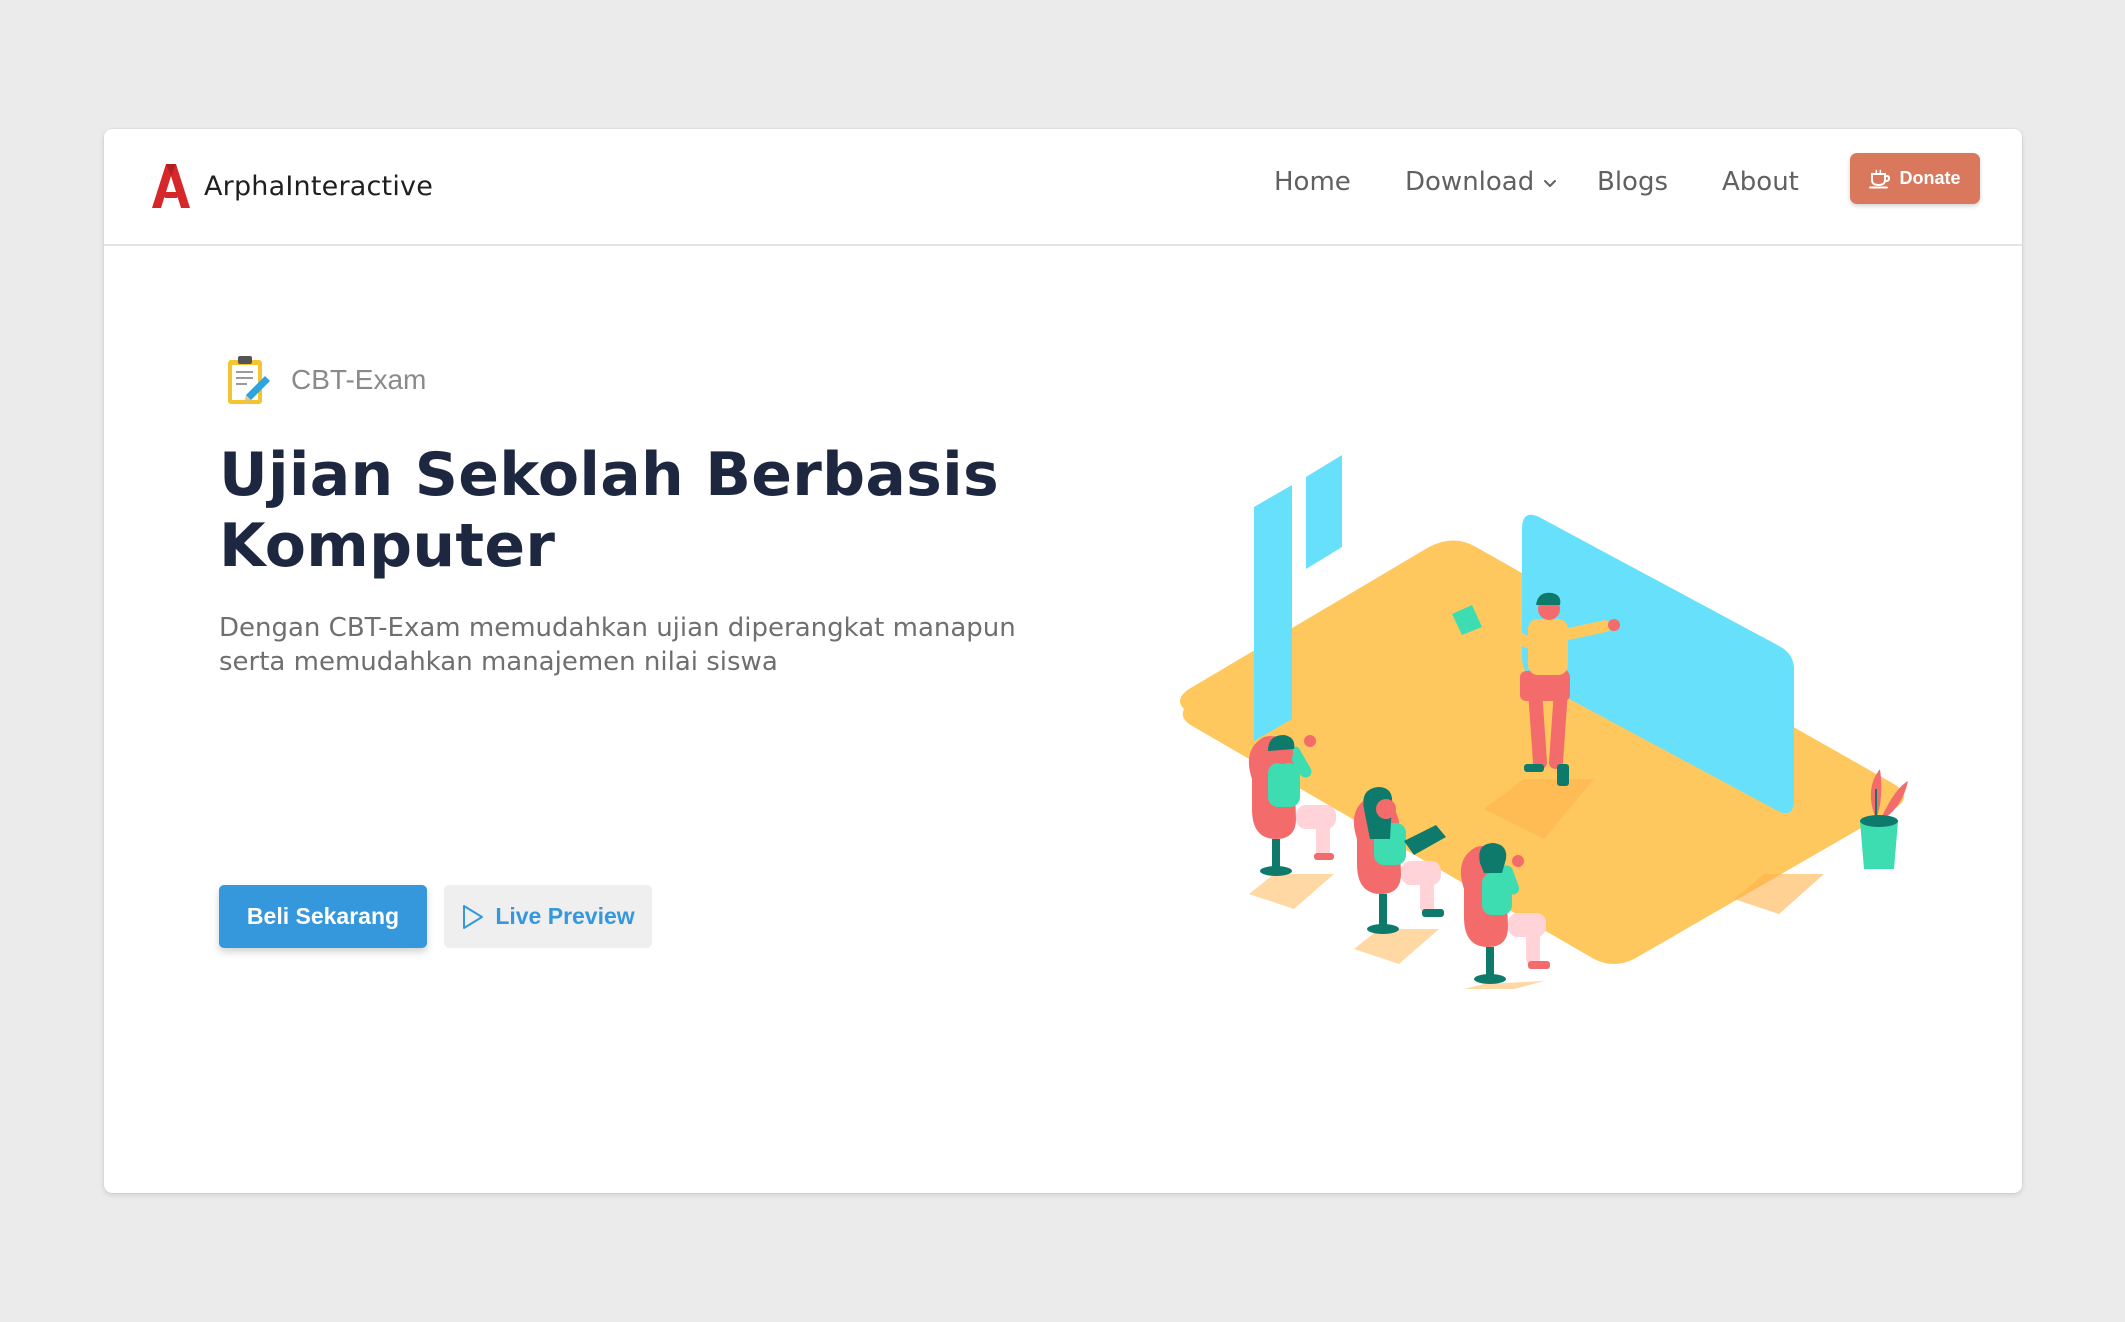 The image size is (2125, 1322). What do you see at coordinates (1470, 182) in the screenshot?
I see `nav-download-label: Download` at bounding box center [1470, 182].